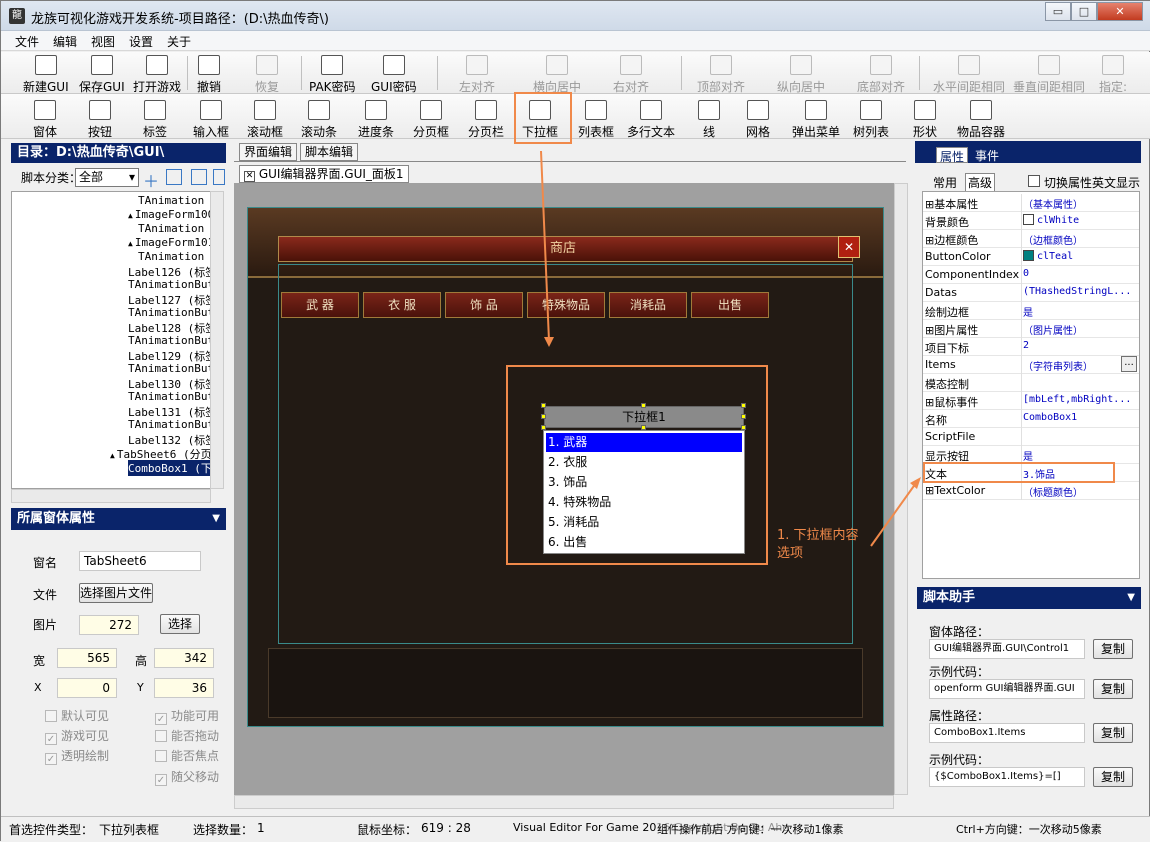 The image size is (1150, 842). I want to click on form-checkbox: 能否拖动, so click(187, 735).